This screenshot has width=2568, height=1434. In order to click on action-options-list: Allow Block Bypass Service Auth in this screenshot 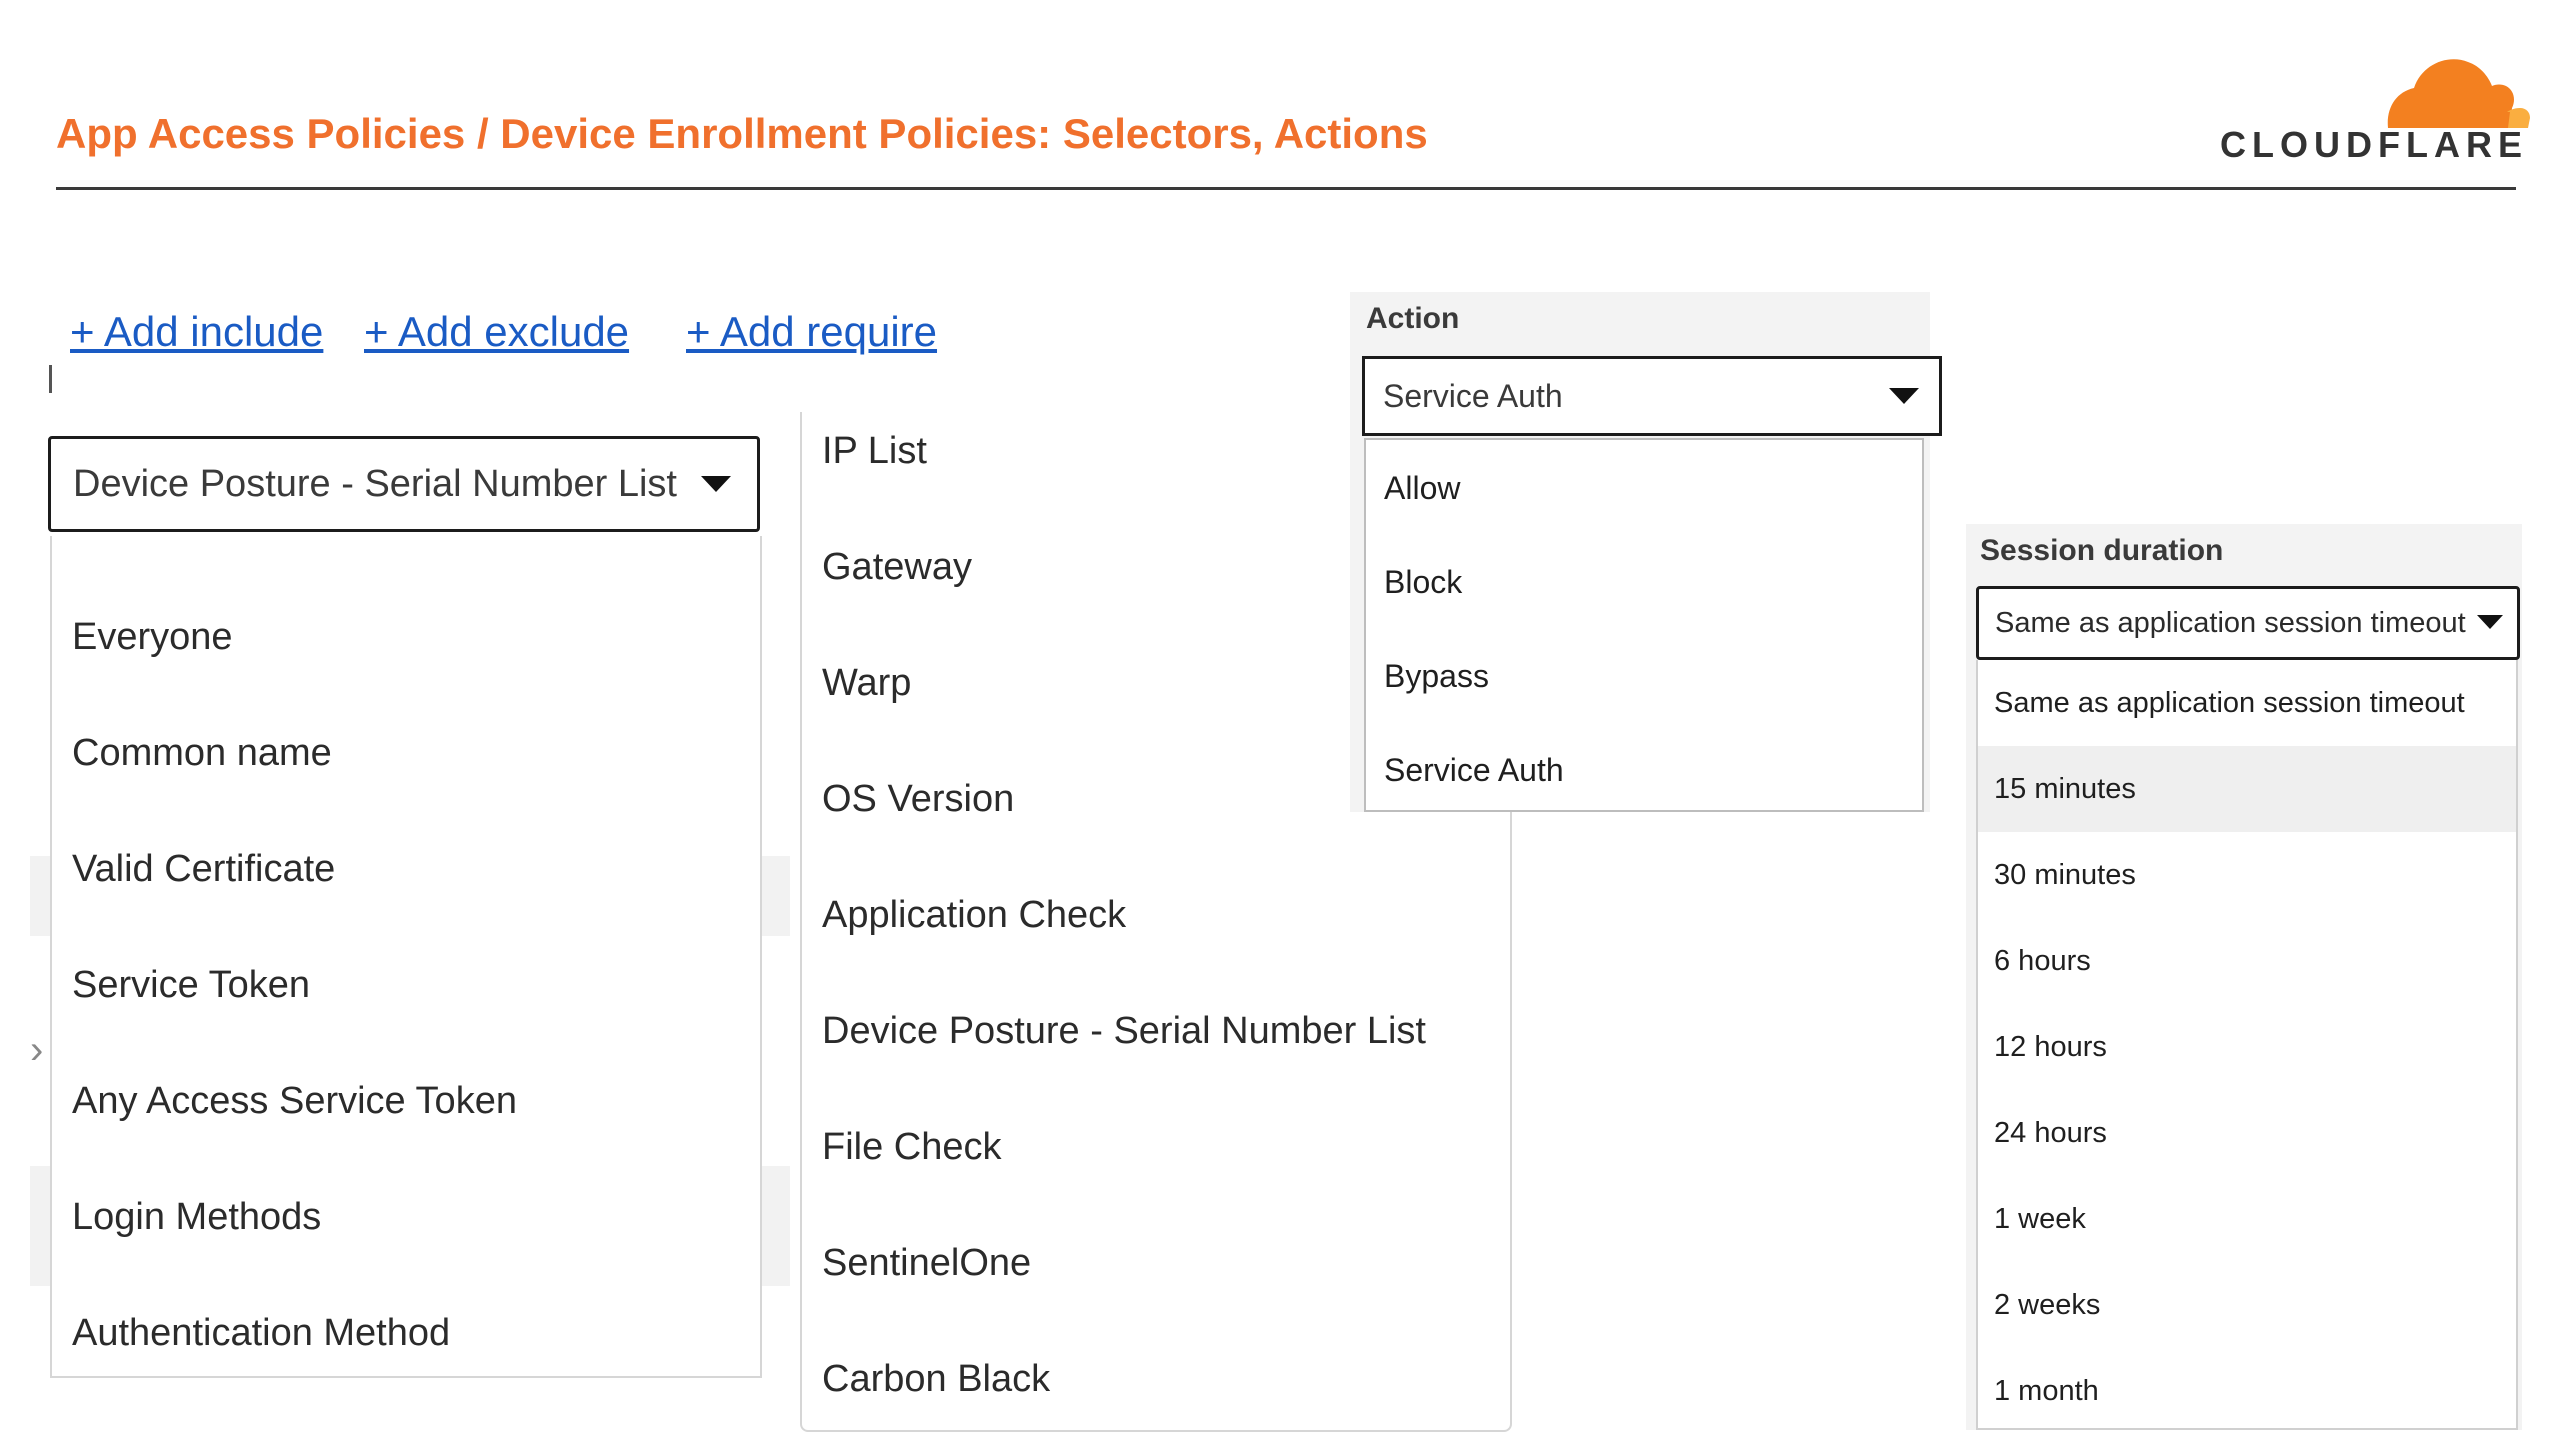, I will do `click(1644, 625)`.